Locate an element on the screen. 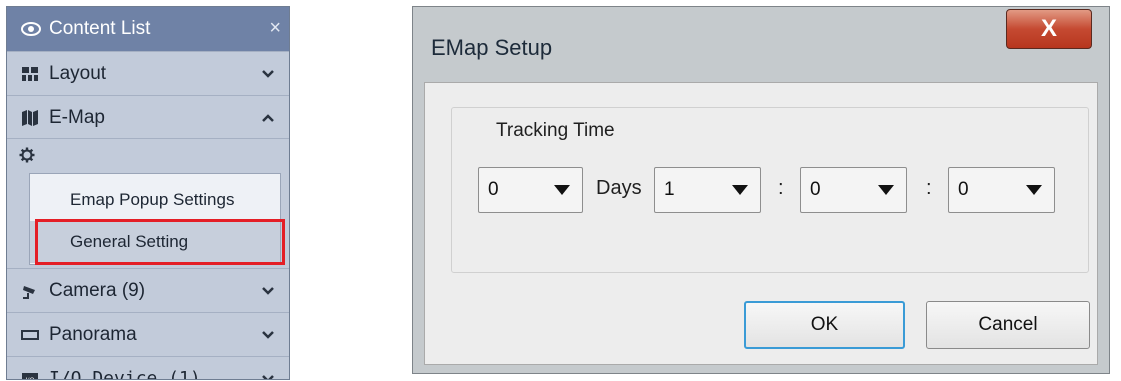 The image size is (1121, 381). dialog-title: EMap Setup is located at coordinates (492, 47).